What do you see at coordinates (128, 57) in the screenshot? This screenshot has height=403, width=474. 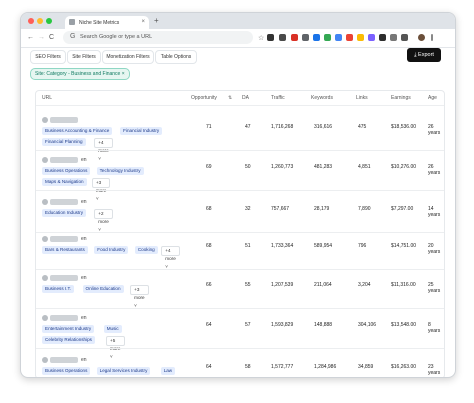 I see `monetization-filters-button: Monetization Filters` at bounding box center [128, 57].